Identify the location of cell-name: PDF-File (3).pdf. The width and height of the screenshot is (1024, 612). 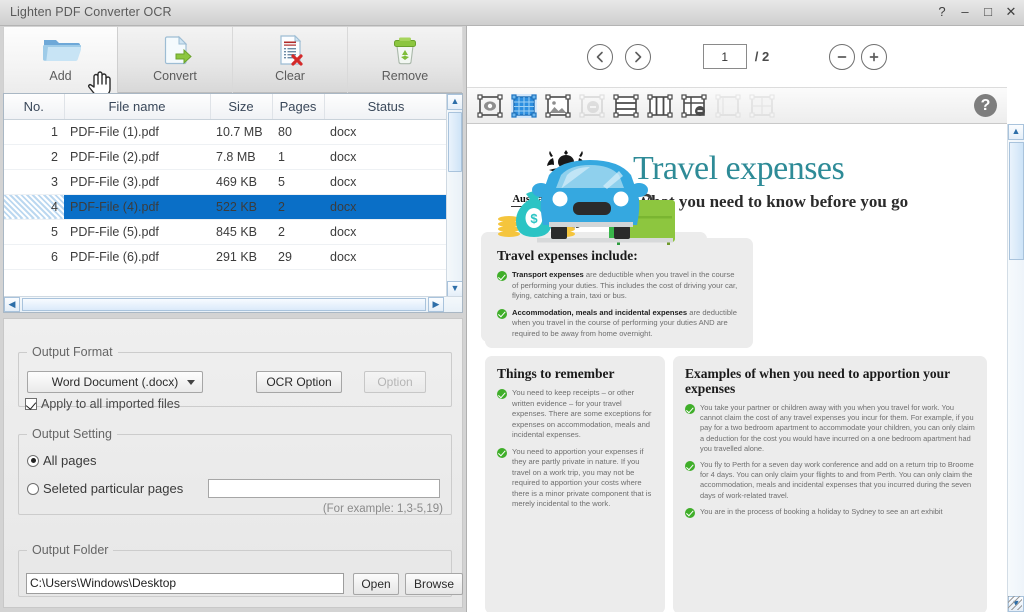
(137, 182).